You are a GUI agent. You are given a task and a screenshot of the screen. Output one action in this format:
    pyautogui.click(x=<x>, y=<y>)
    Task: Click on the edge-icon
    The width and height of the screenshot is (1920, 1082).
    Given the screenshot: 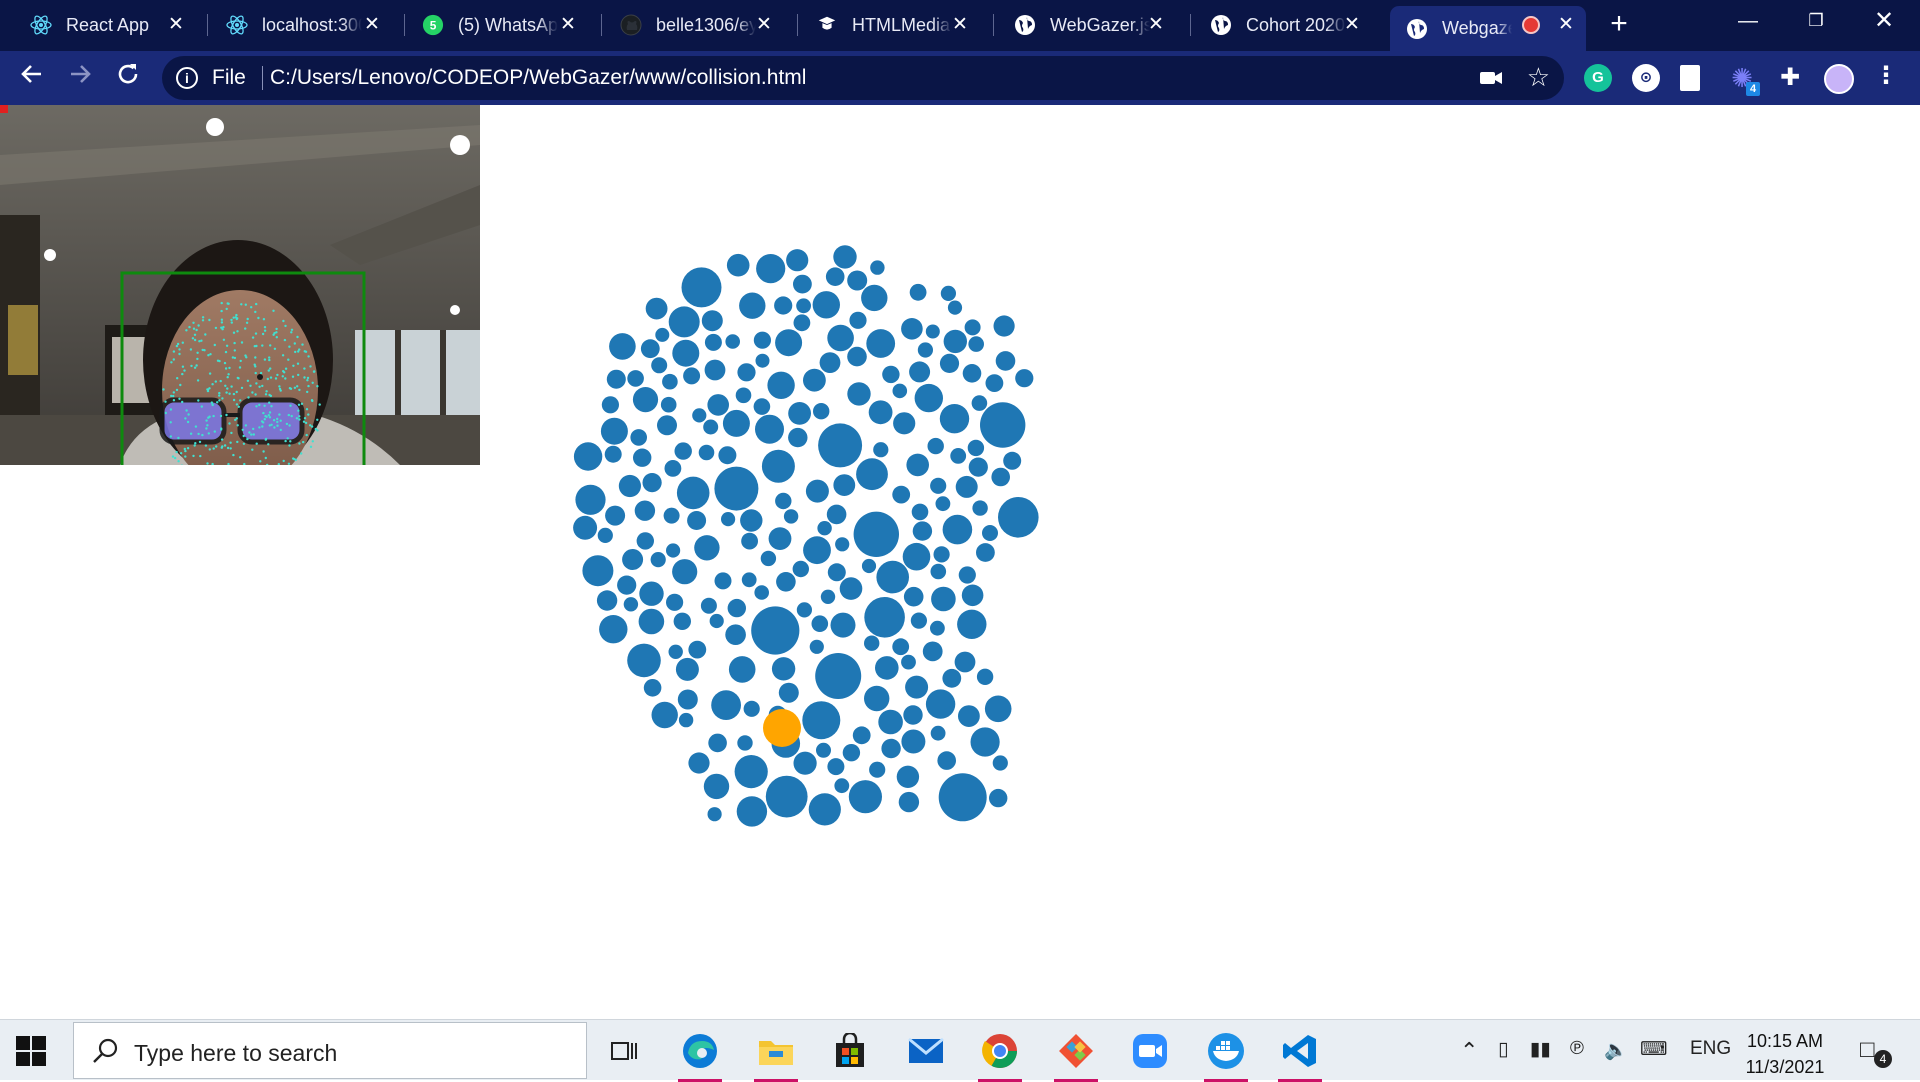 What is the action you would take?
    pyautogui.click(x=700, y=1055)
    